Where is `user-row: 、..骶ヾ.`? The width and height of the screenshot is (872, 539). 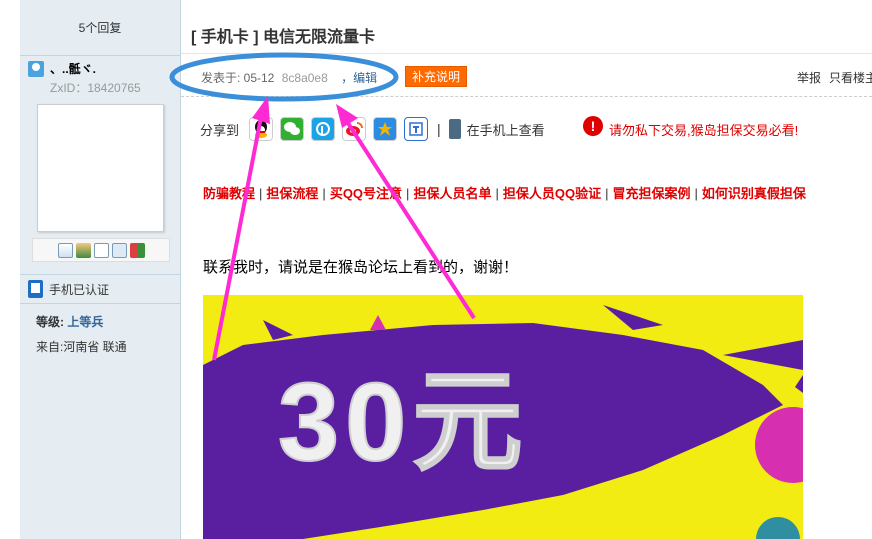 user-row: 、..骶ヾ. is located at coordinates (62, 68).